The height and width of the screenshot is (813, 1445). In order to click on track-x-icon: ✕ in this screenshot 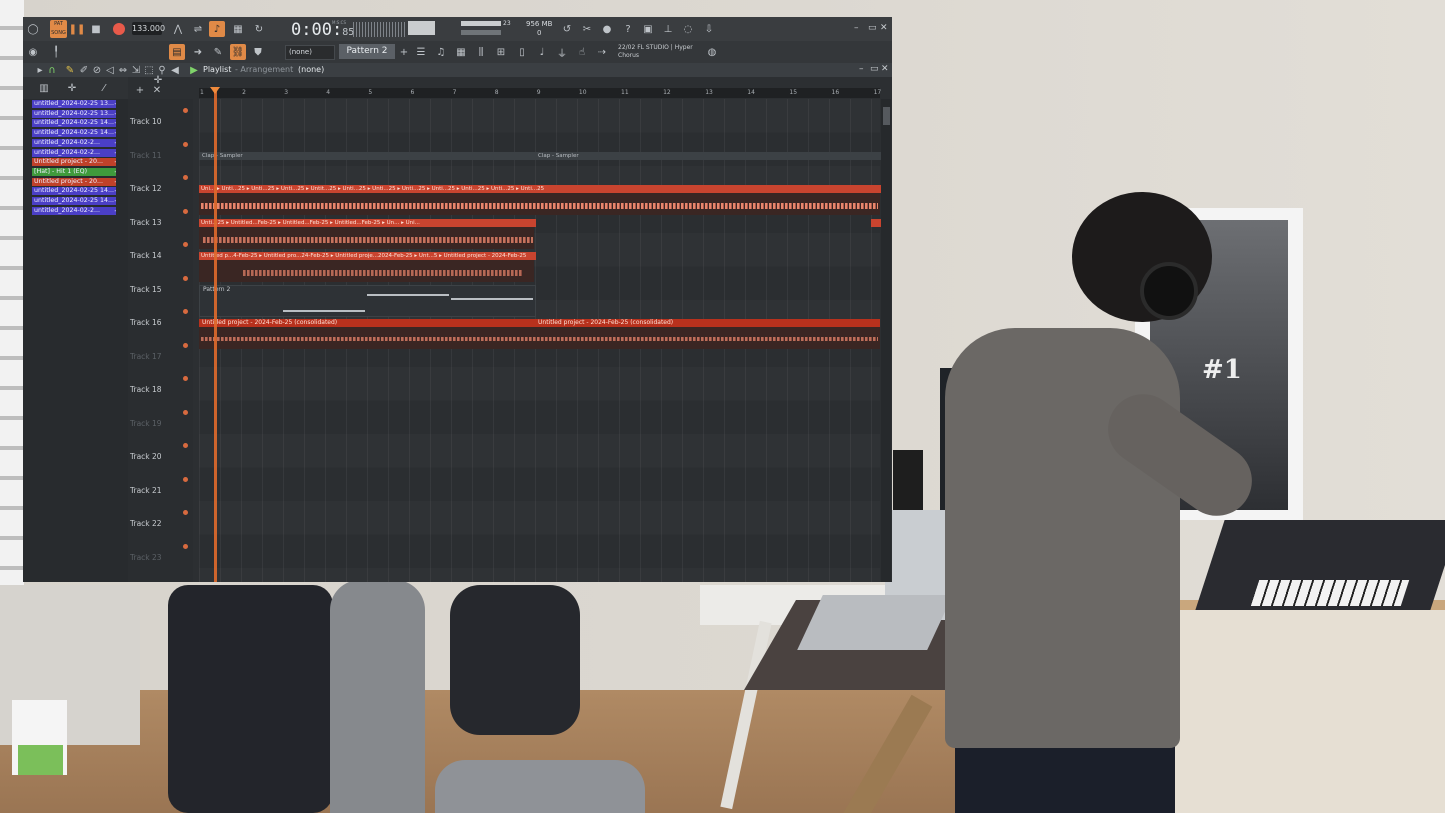, I will do `click(157, 90)`.